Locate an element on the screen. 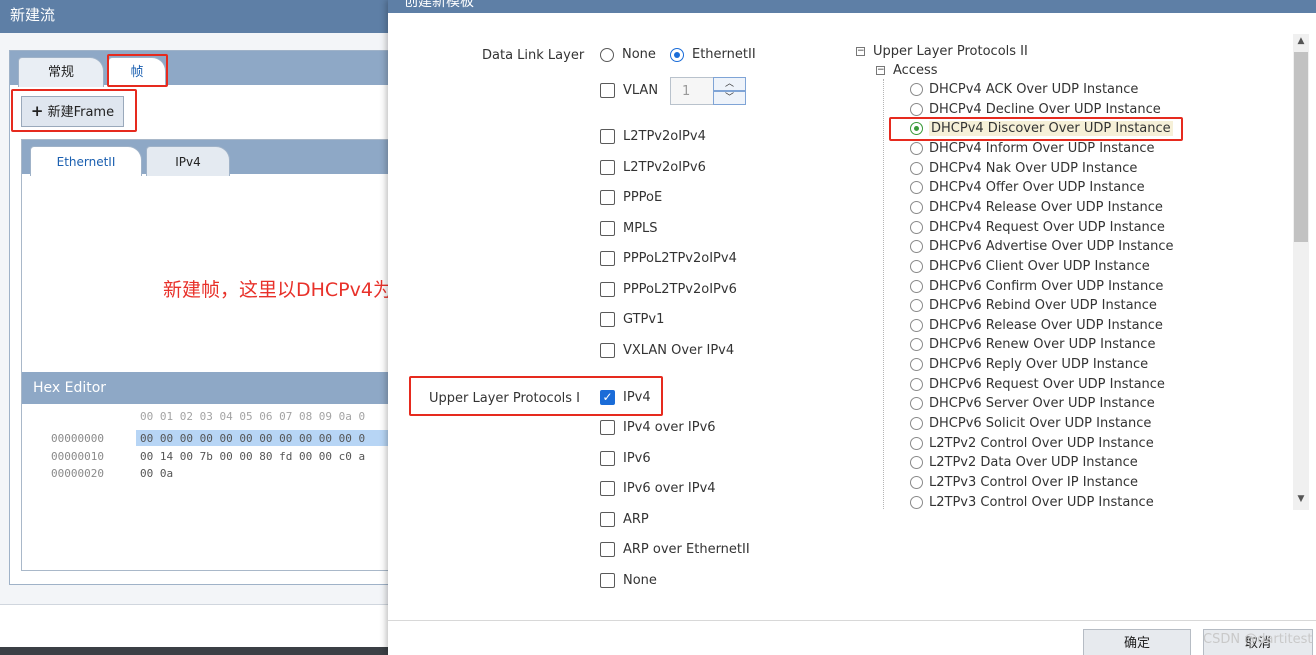  option-label: PPPoE is located at coordinates (643, 197).